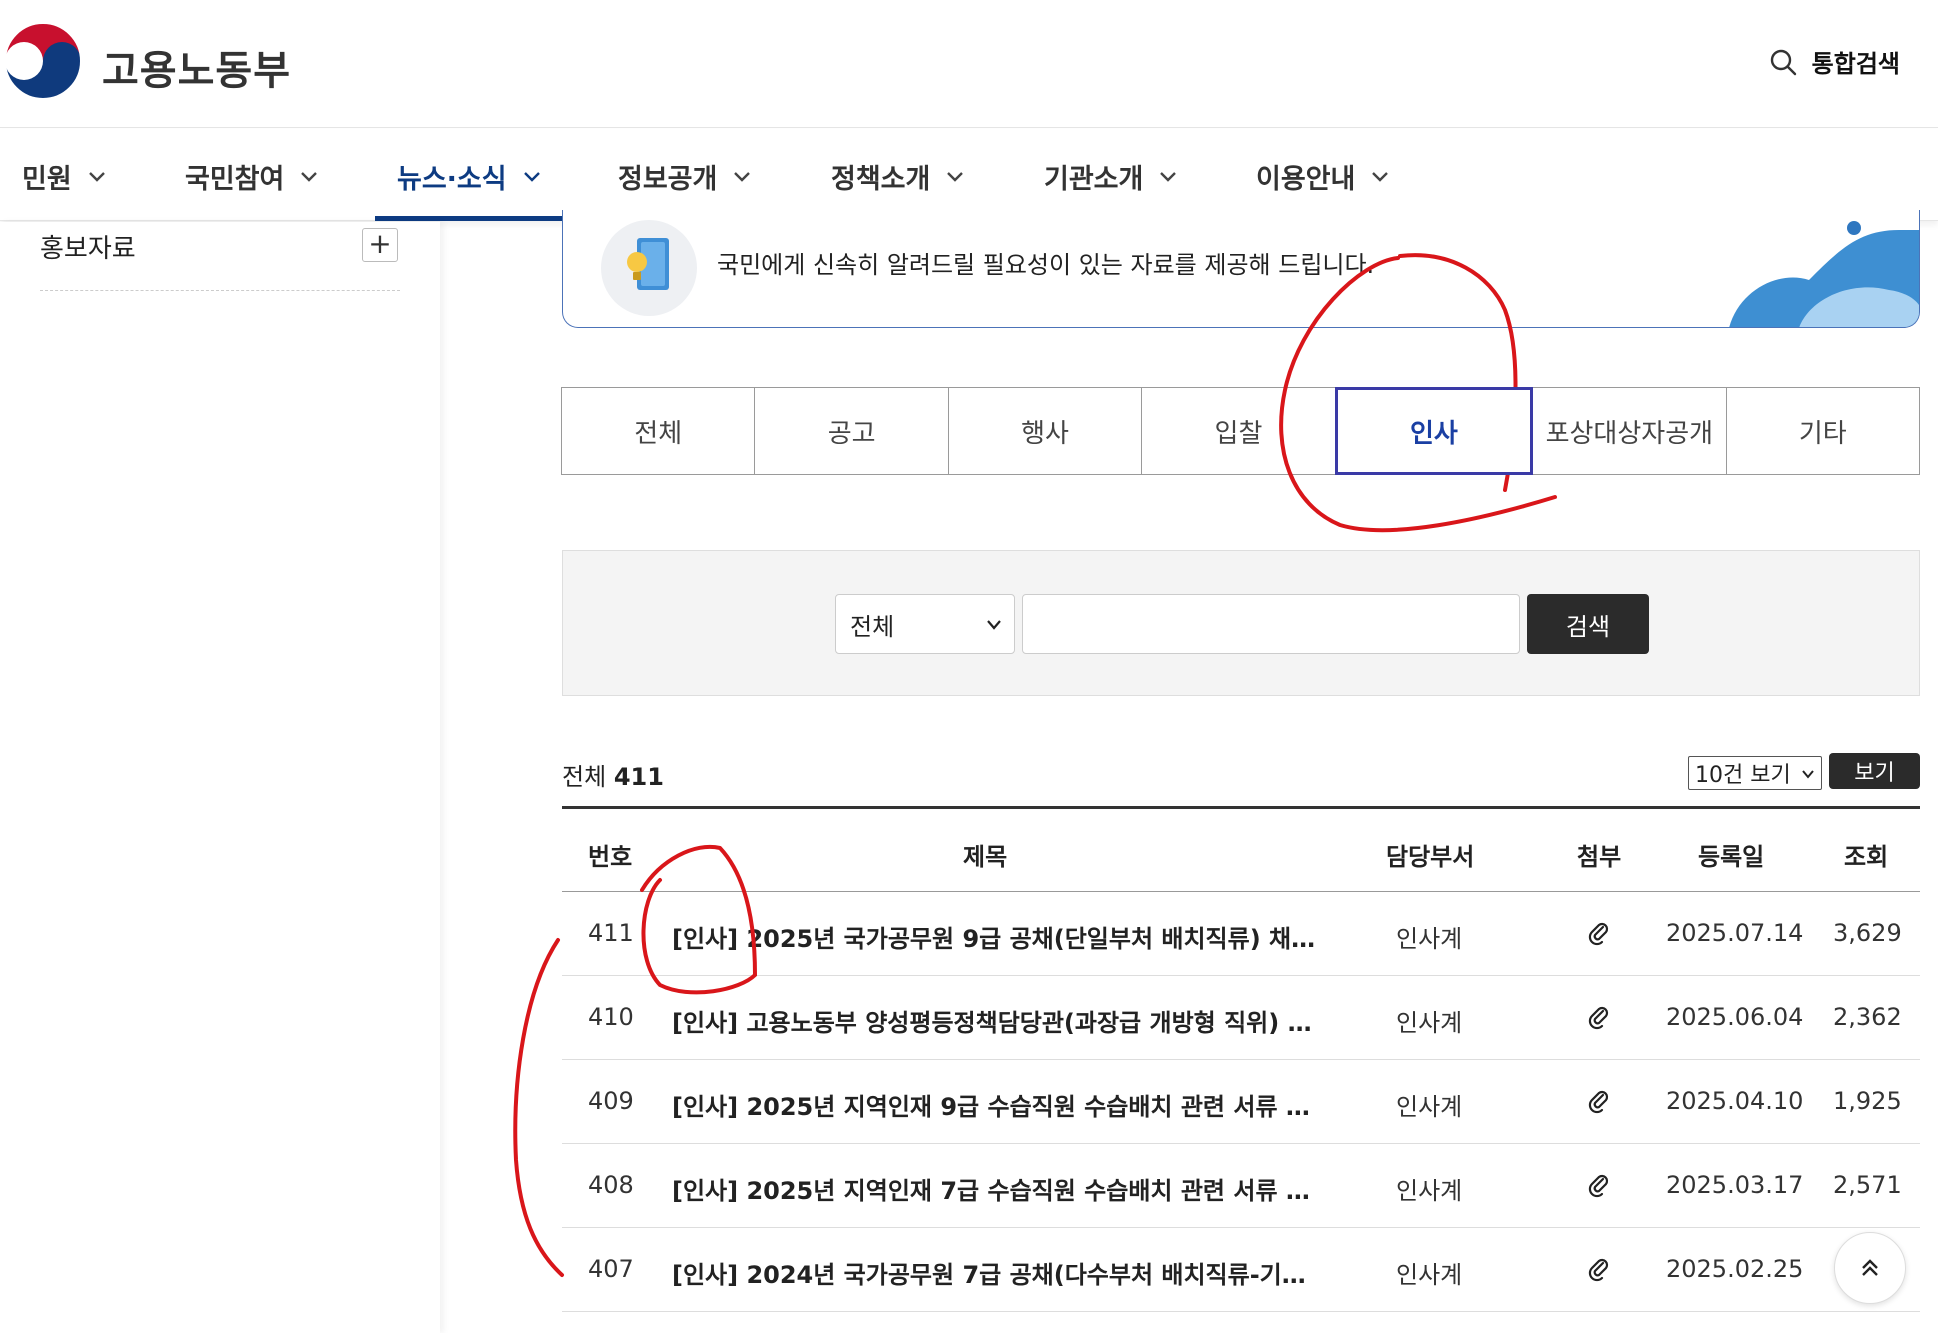 This screenshot has width=1938, height=1333. I want to click on row-views: 1,925, so click(1867, 1101).